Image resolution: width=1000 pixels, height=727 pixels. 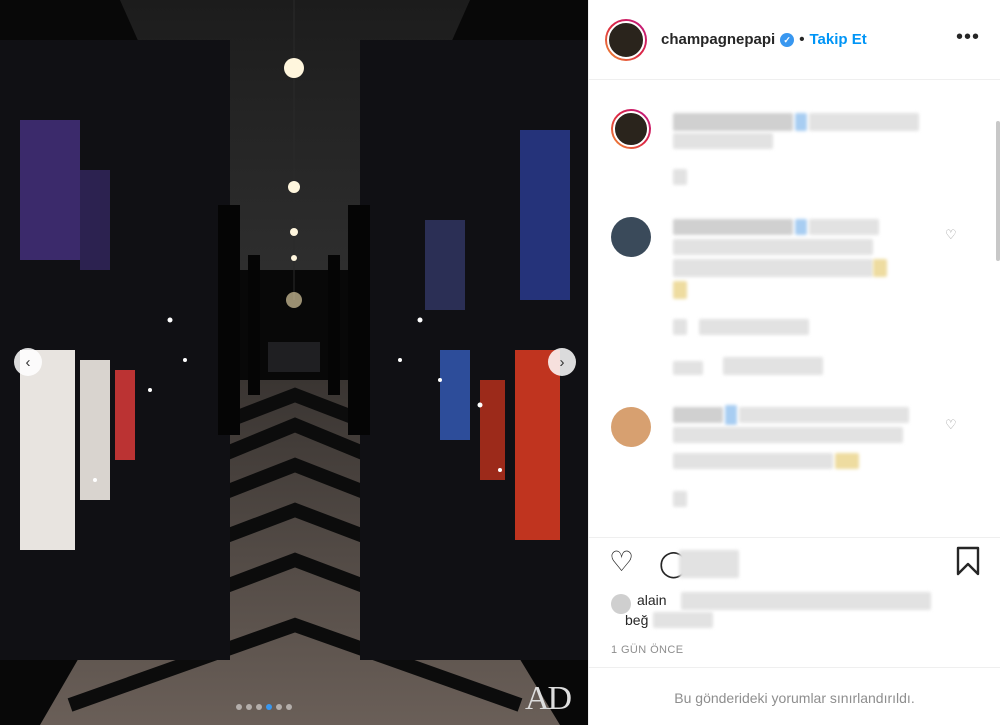 I want to click on likes-prefix: alain, so click(x=652, y=600).